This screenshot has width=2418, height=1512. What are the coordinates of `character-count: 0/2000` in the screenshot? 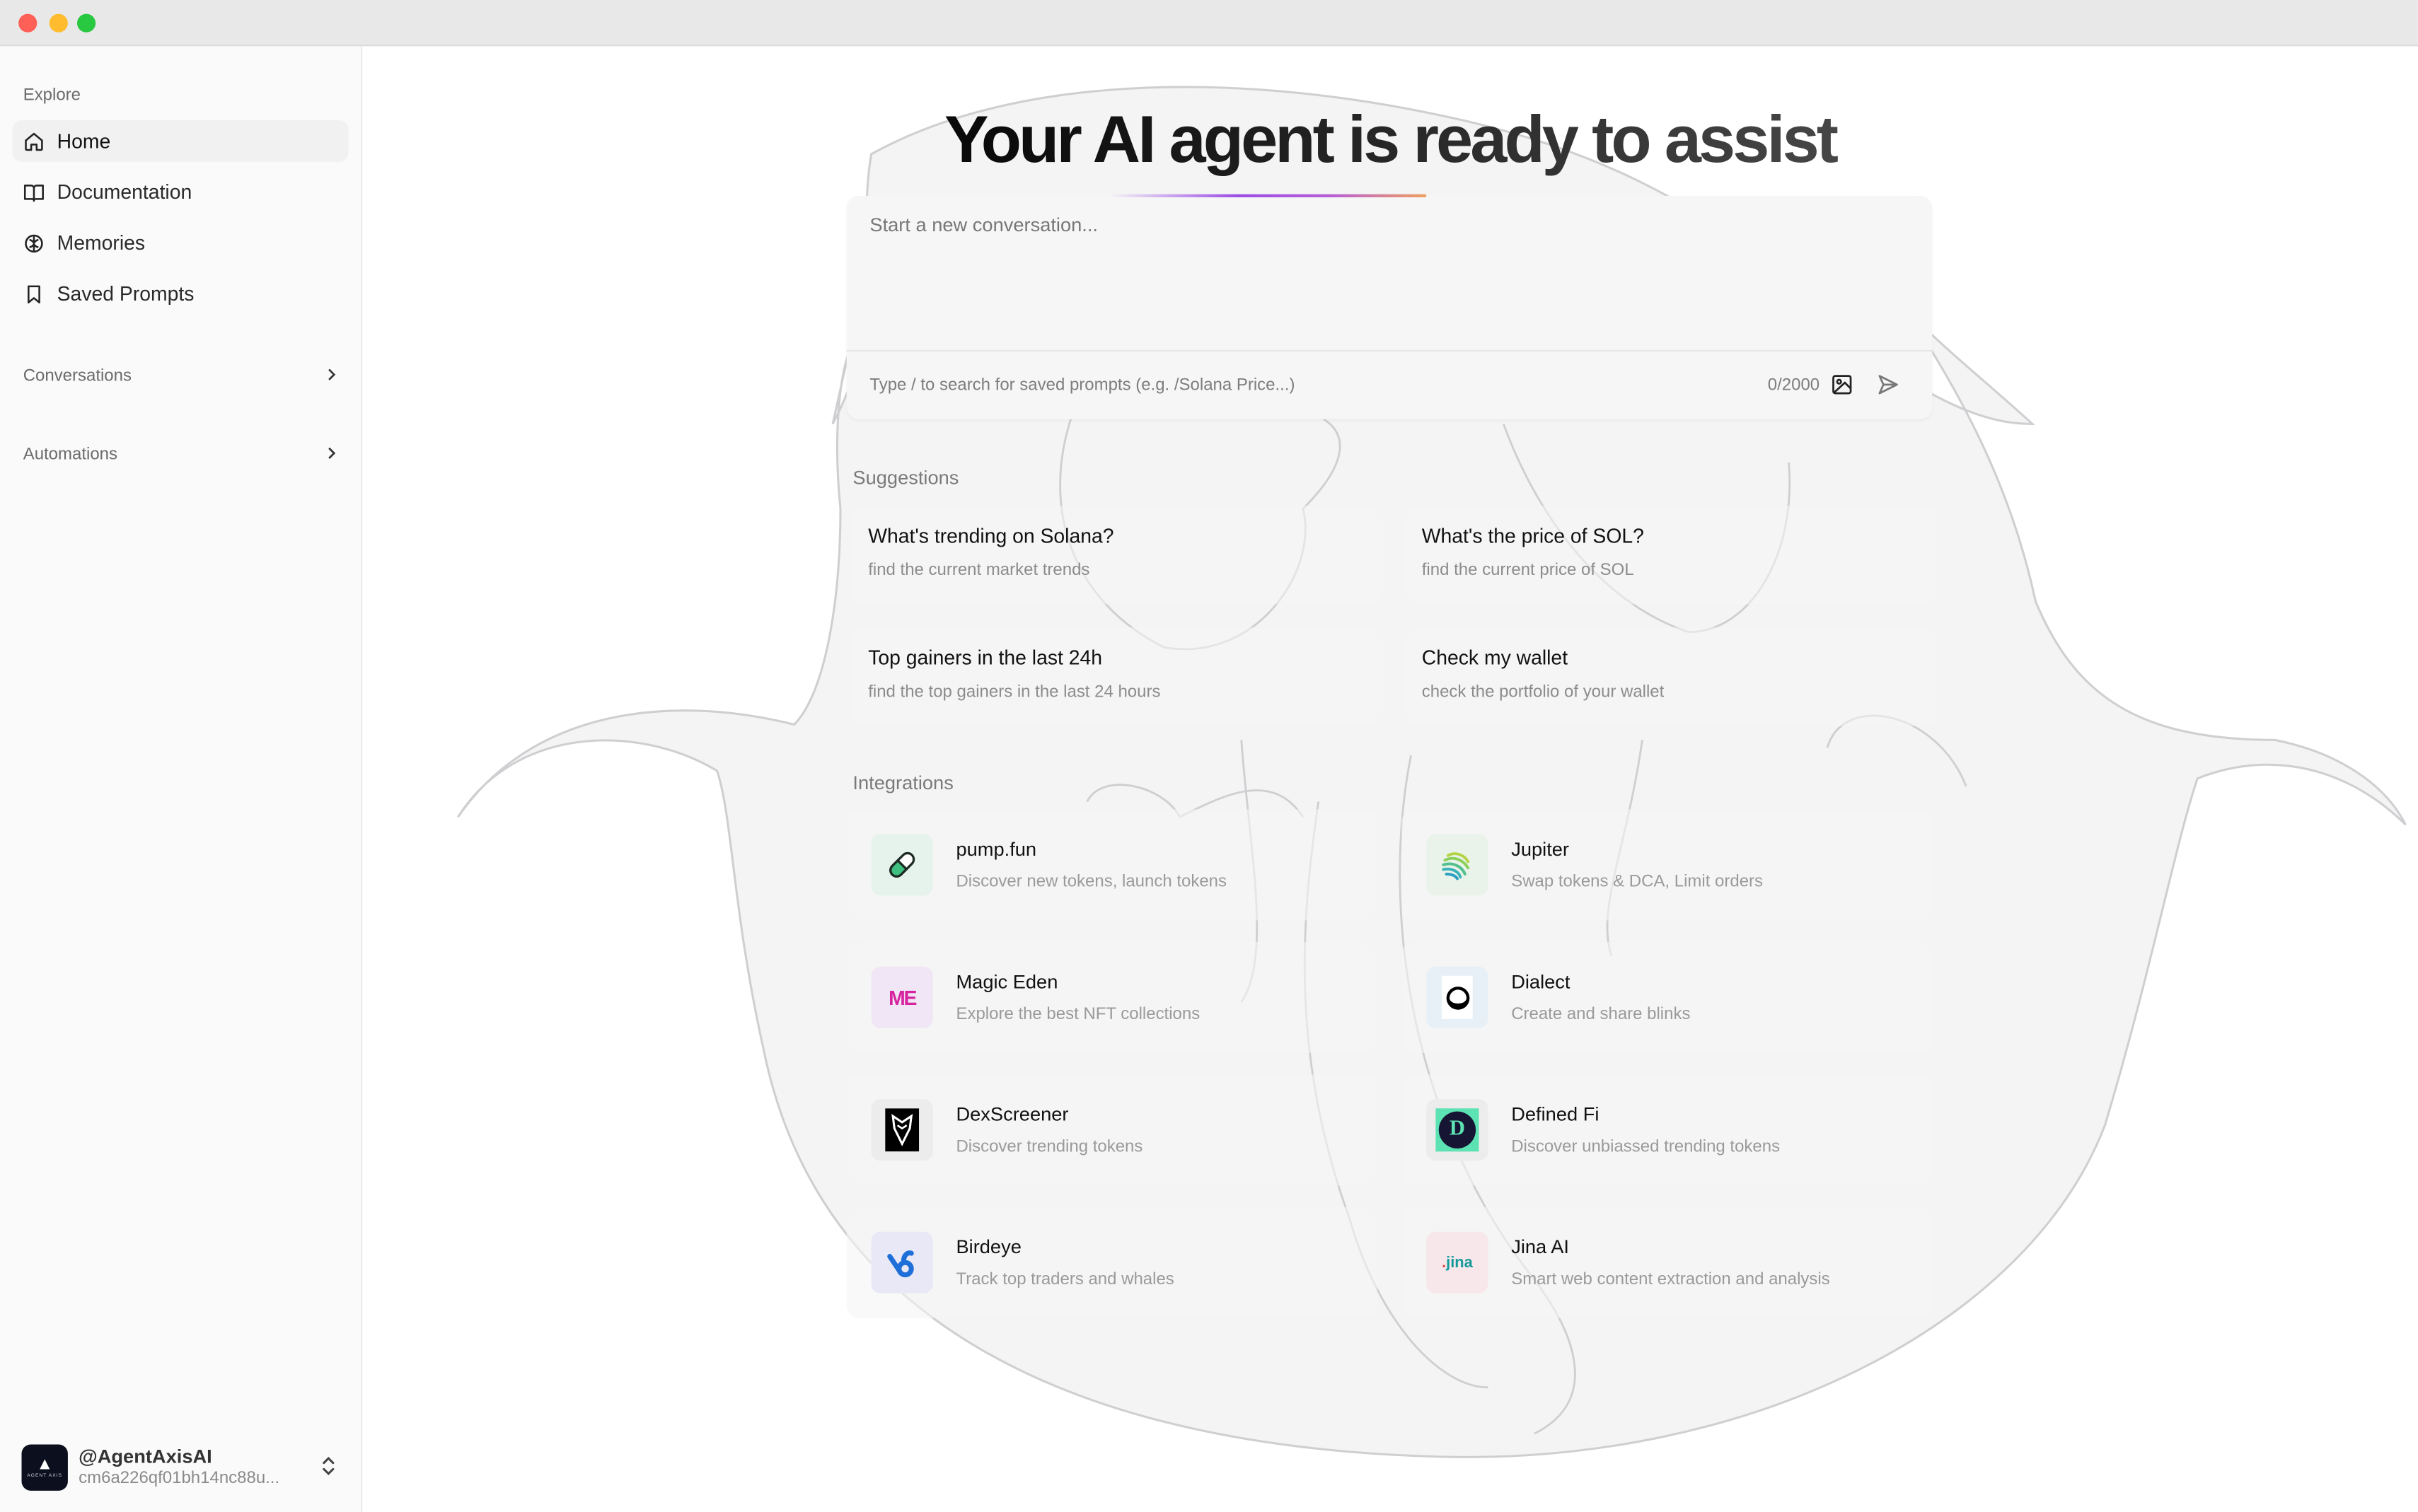 It's located at (1793, 385).